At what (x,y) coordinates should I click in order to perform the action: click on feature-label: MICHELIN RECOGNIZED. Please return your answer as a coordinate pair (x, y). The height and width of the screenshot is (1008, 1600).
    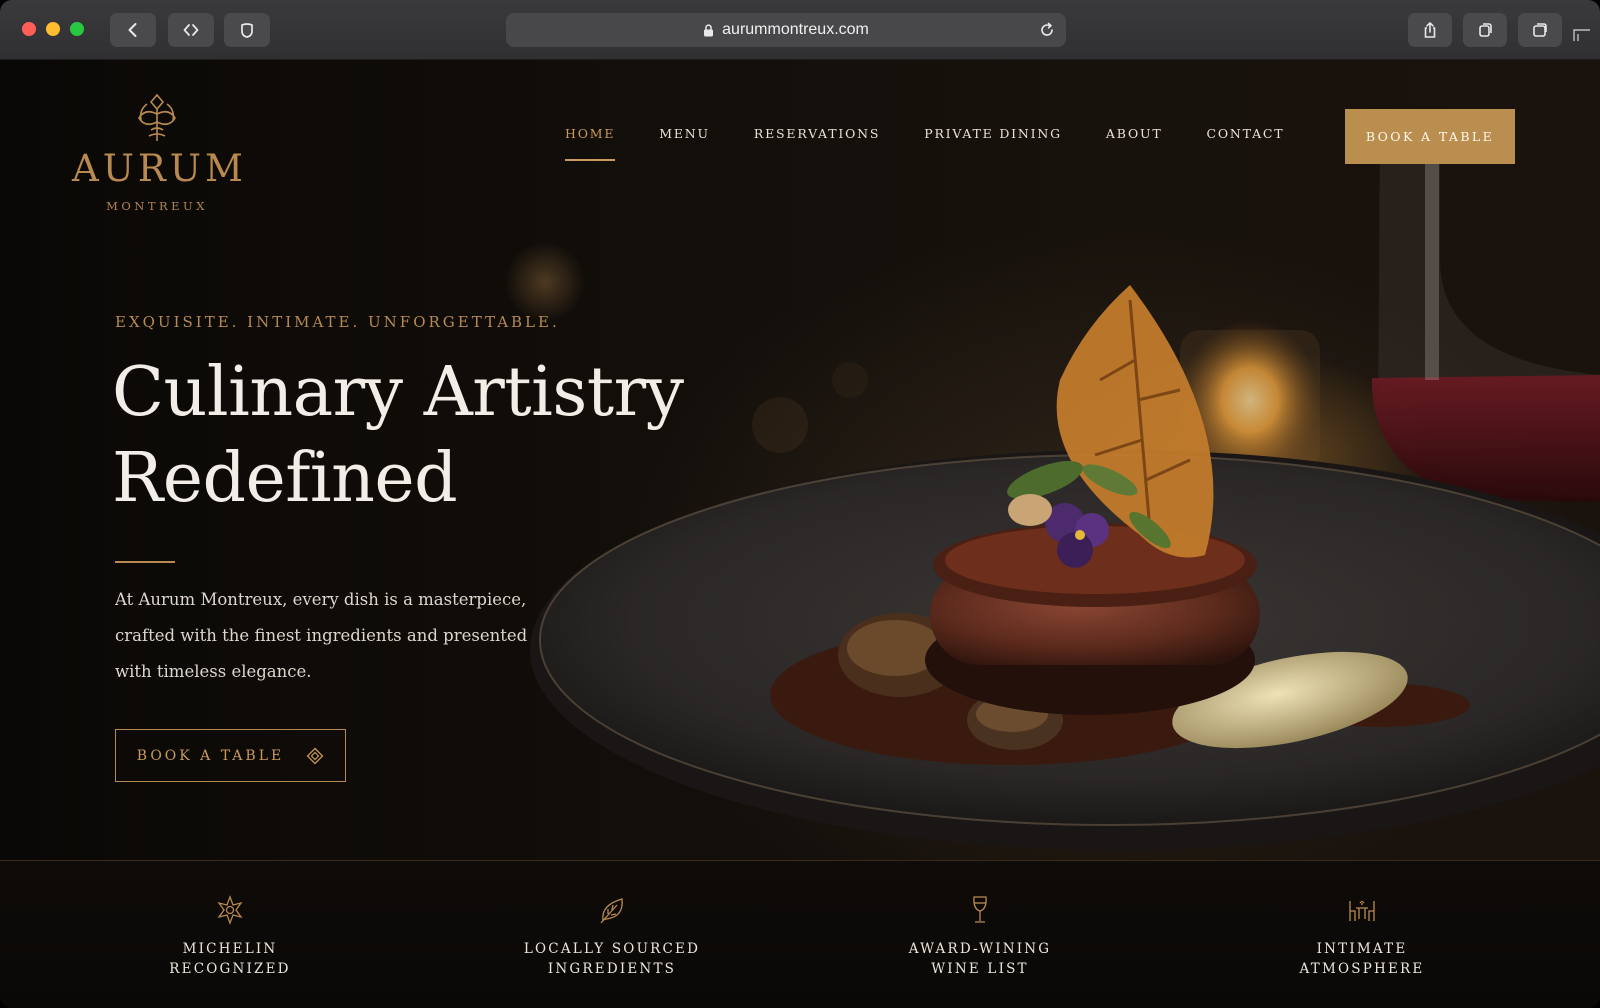
    Looking at the image, I should click on (230, 959).